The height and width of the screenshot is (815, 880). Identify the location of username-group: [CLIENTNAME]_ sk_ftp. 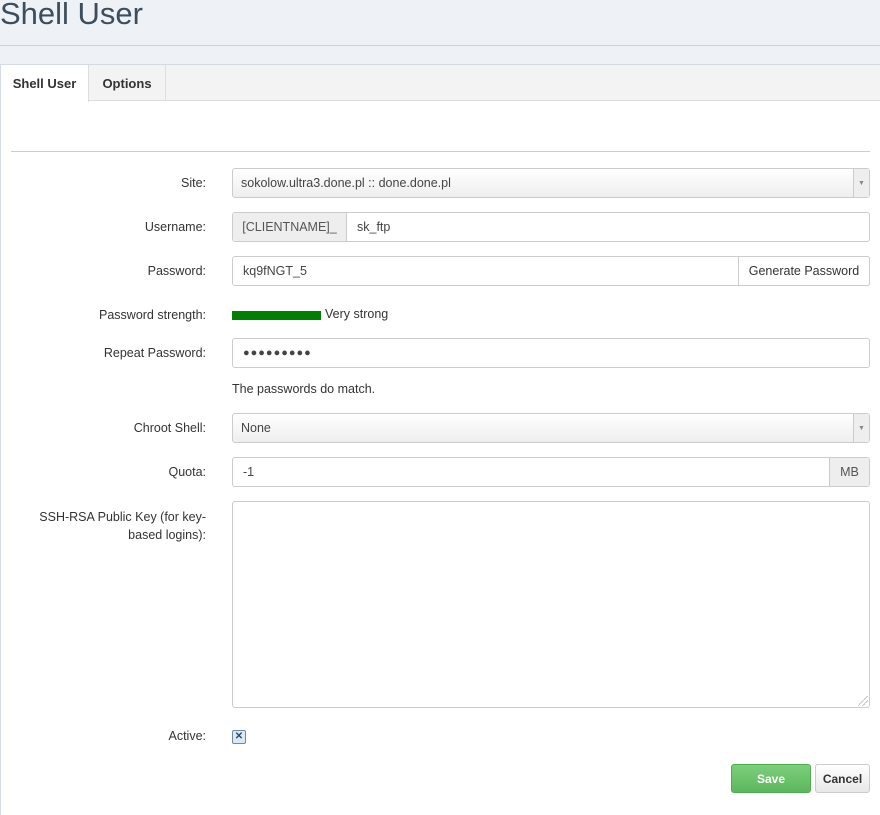
(551, 227).